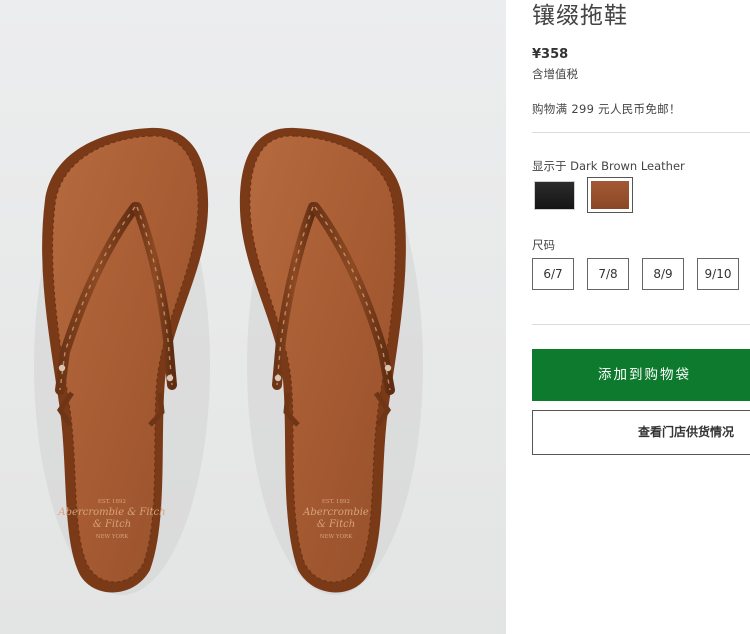 Image resolution: width=750 pixels, height=634 pixels. Describe the element at coordinates (641, 375) in the screenshot. I see `add-to-bag-button: 添加到购物袋` at that location.